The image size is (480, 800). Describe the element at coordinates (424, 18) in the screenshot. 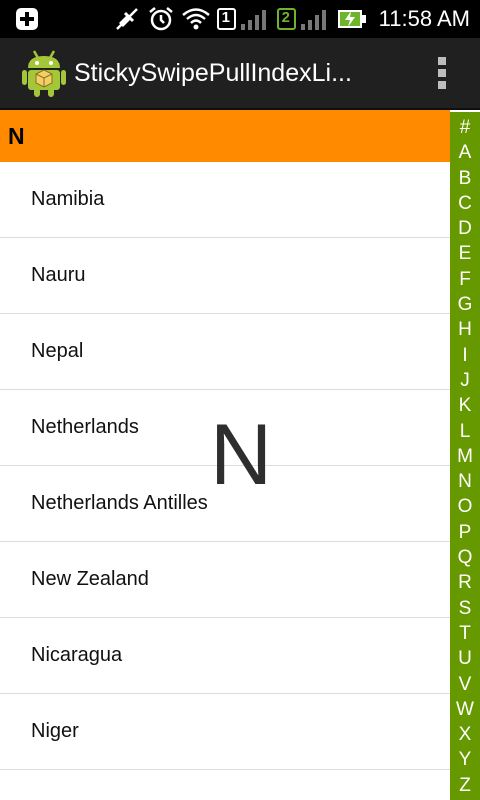

I see `status-time: 11:58 AM` at that location.